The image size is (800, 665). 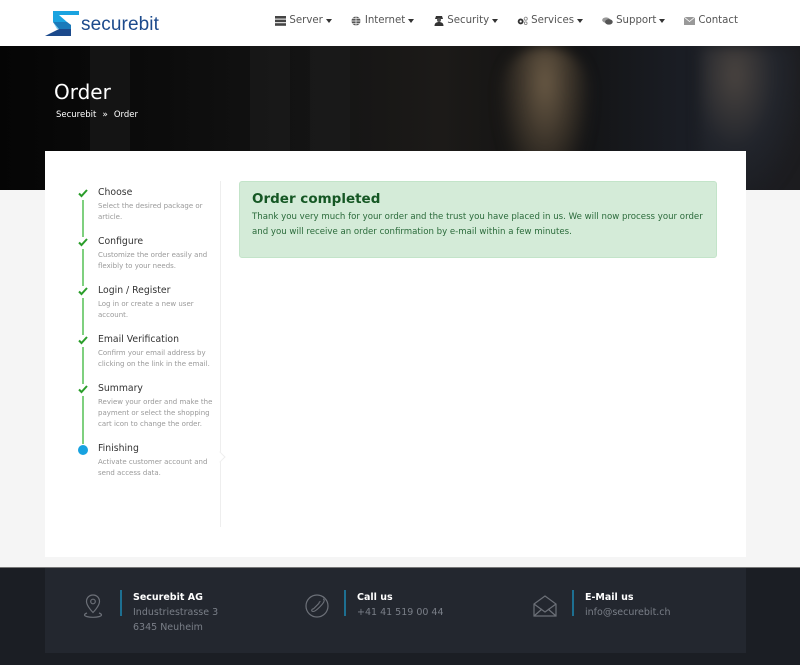 I want to click on step-title: Configure, so click(x=121, y=241).